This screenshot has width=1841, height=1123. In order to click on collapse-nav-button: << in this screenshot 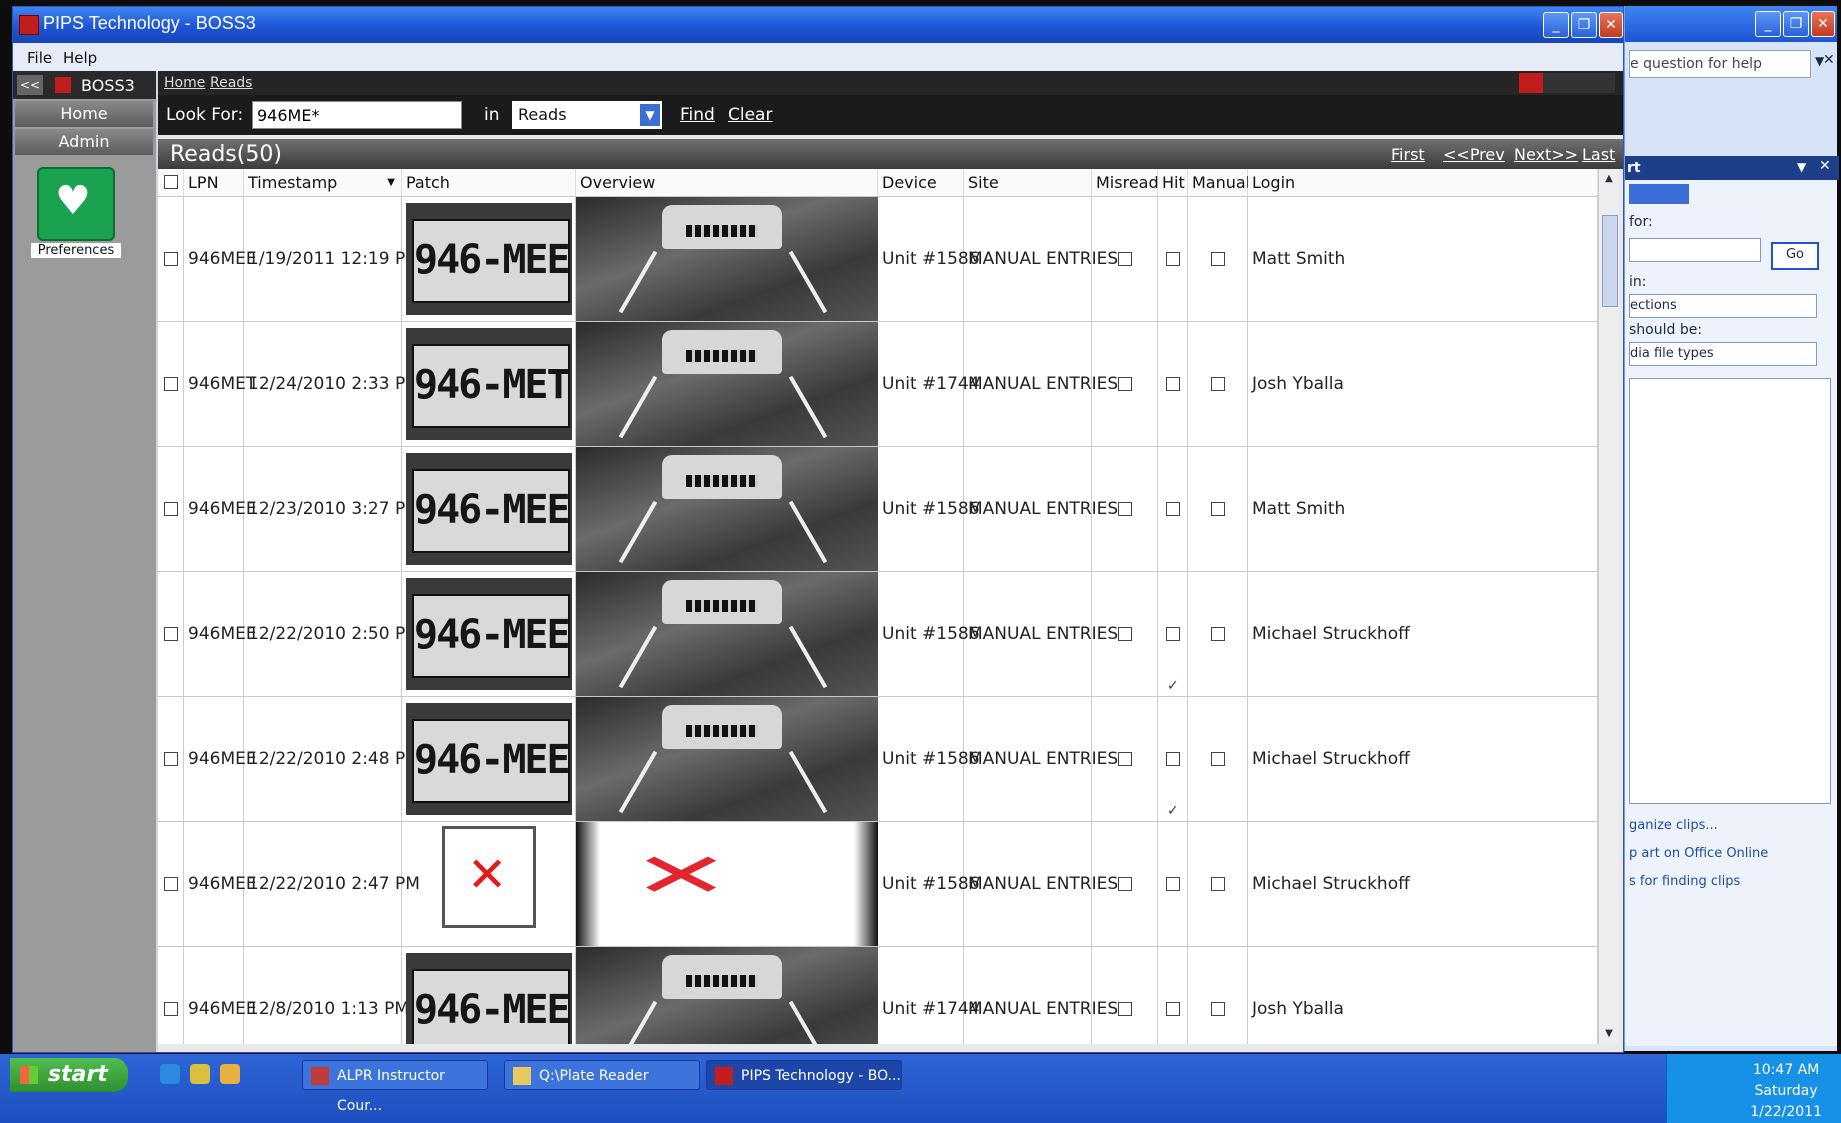, I will do `click(30, 85)`.